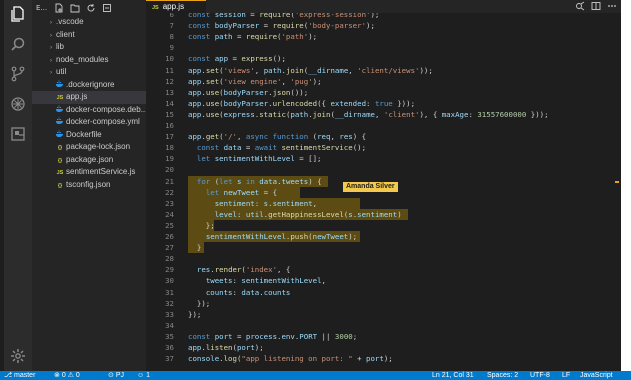 The image size is (631, 380). Describe the element at coordinates (143, 375) in the screenshot. I see `participants-count: ☺ 1` at that location.